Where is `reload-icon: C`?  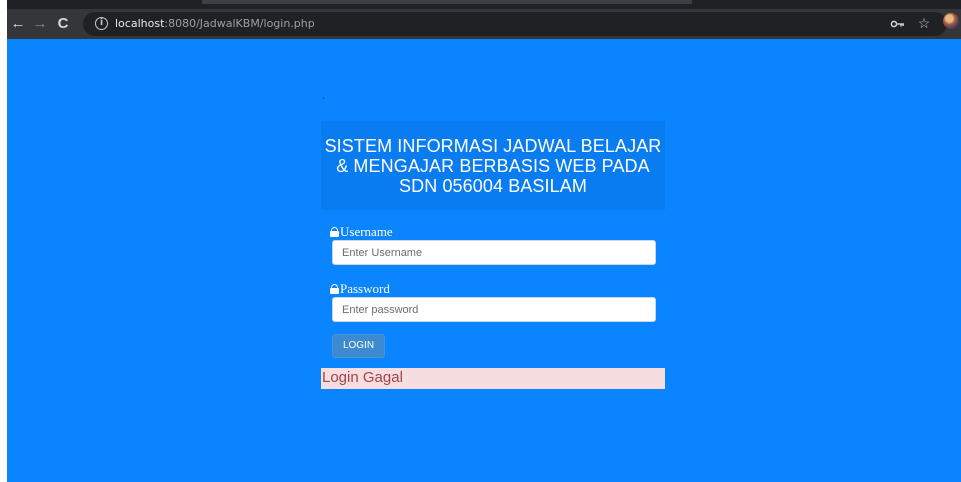
reload-icon: C is located at coordinates (63, 24).